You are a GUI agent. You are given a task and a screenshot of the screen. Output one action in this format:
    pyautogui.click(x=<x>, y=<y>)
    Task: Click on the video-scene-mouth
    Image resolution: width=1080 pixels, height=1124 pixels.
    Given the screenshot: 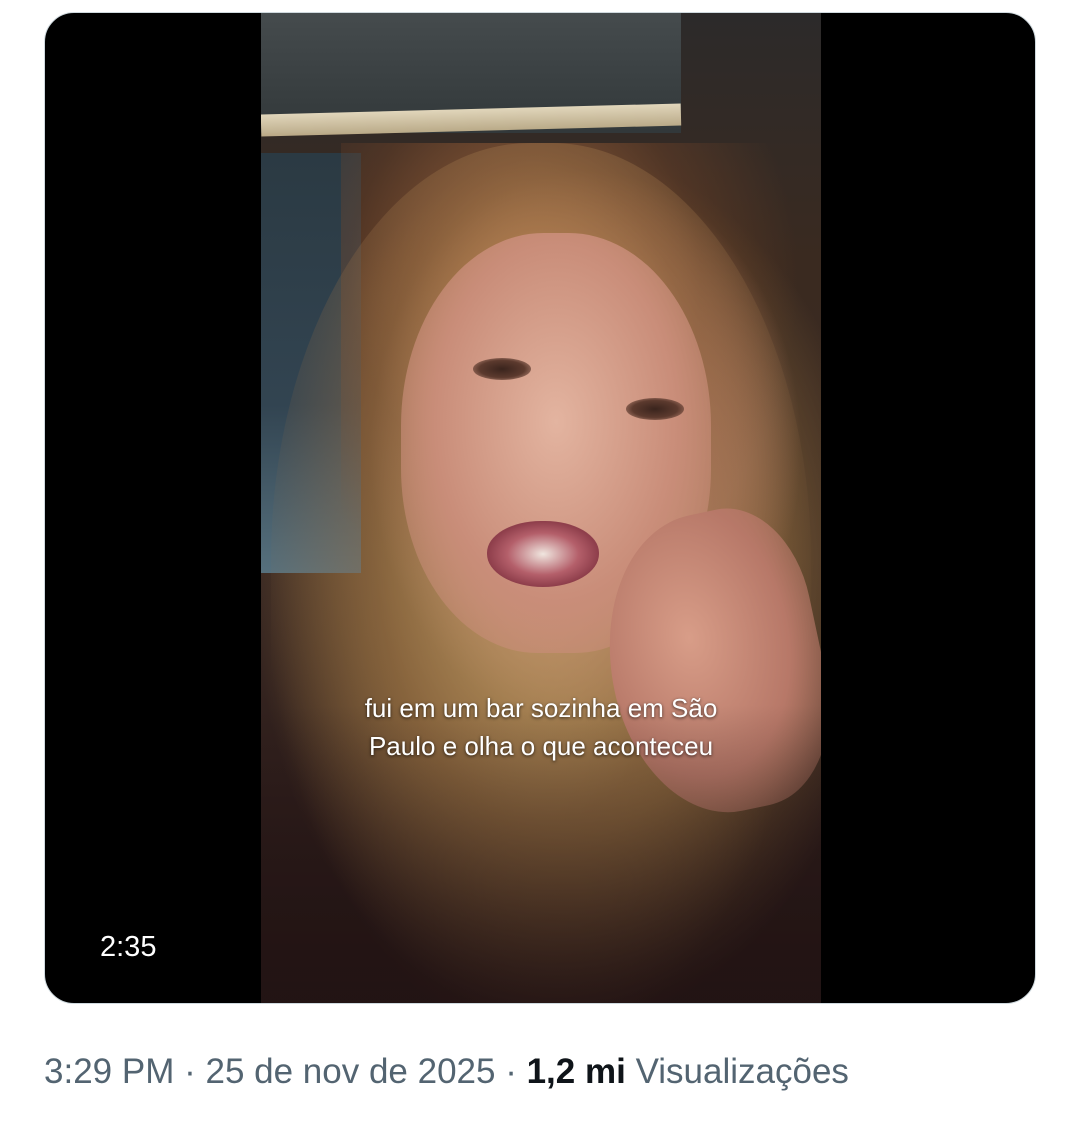 What is the action you would take?
    pyautogui.click(x=543, y=554)
    